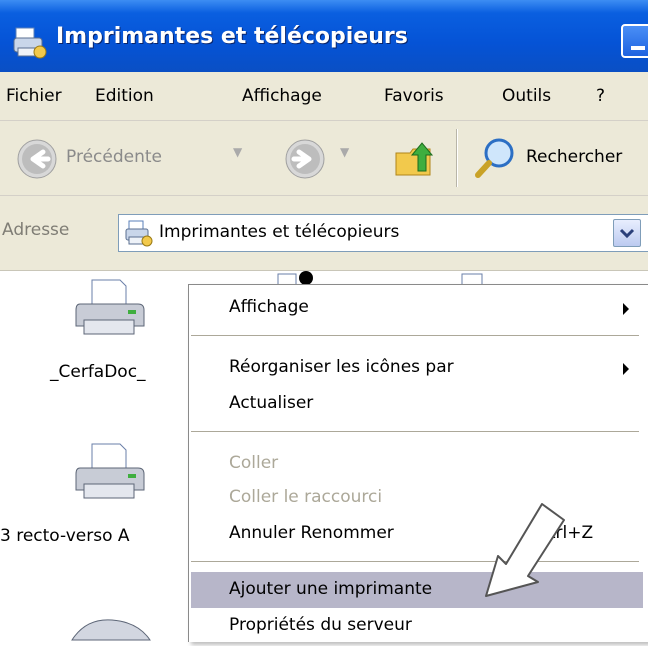 The height and width of the screenshot is (646, 648). What do you see at coordinates (415, 158) in the screenshot?
I see `folder-up-icon` at bounding box center [415, 158].